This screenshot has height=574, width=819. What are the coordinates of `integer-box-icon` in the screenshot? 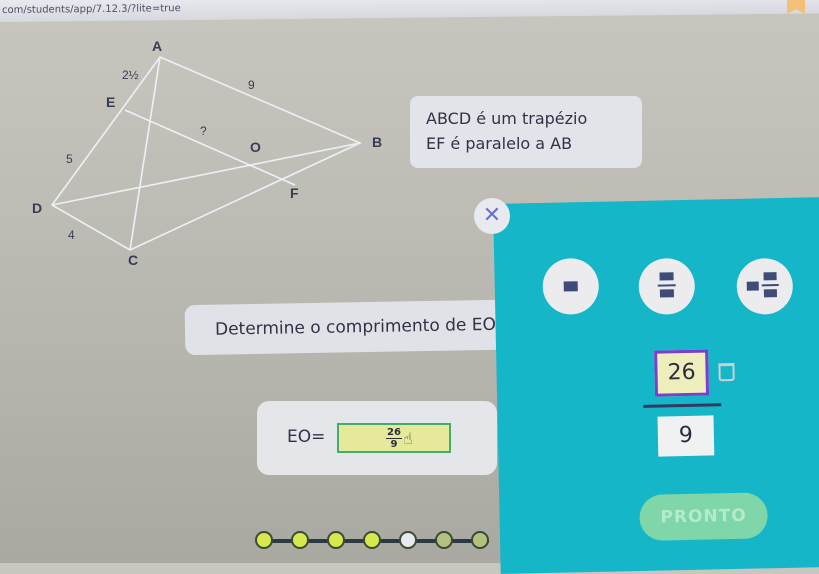 It's located at (570, 286).